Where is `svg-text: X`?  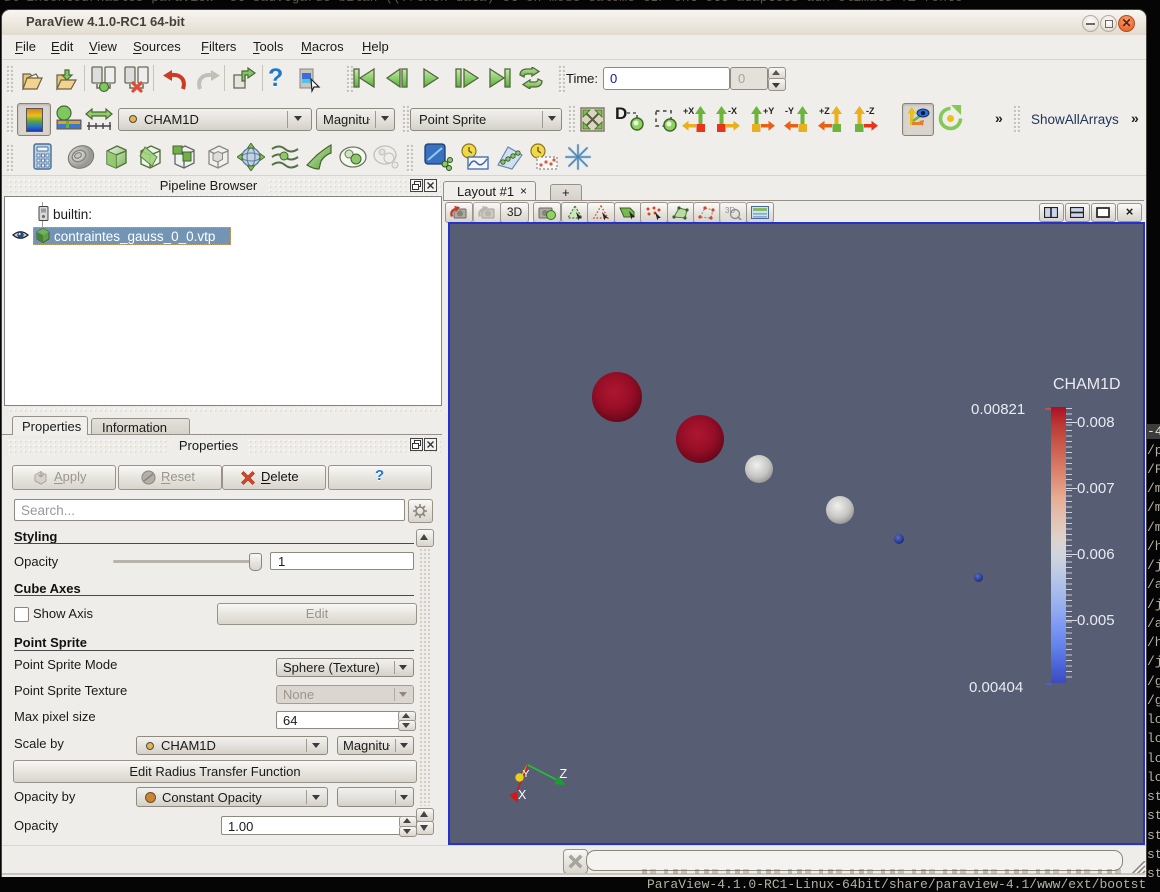
svg-text: X is located at coordinates (522, 795).